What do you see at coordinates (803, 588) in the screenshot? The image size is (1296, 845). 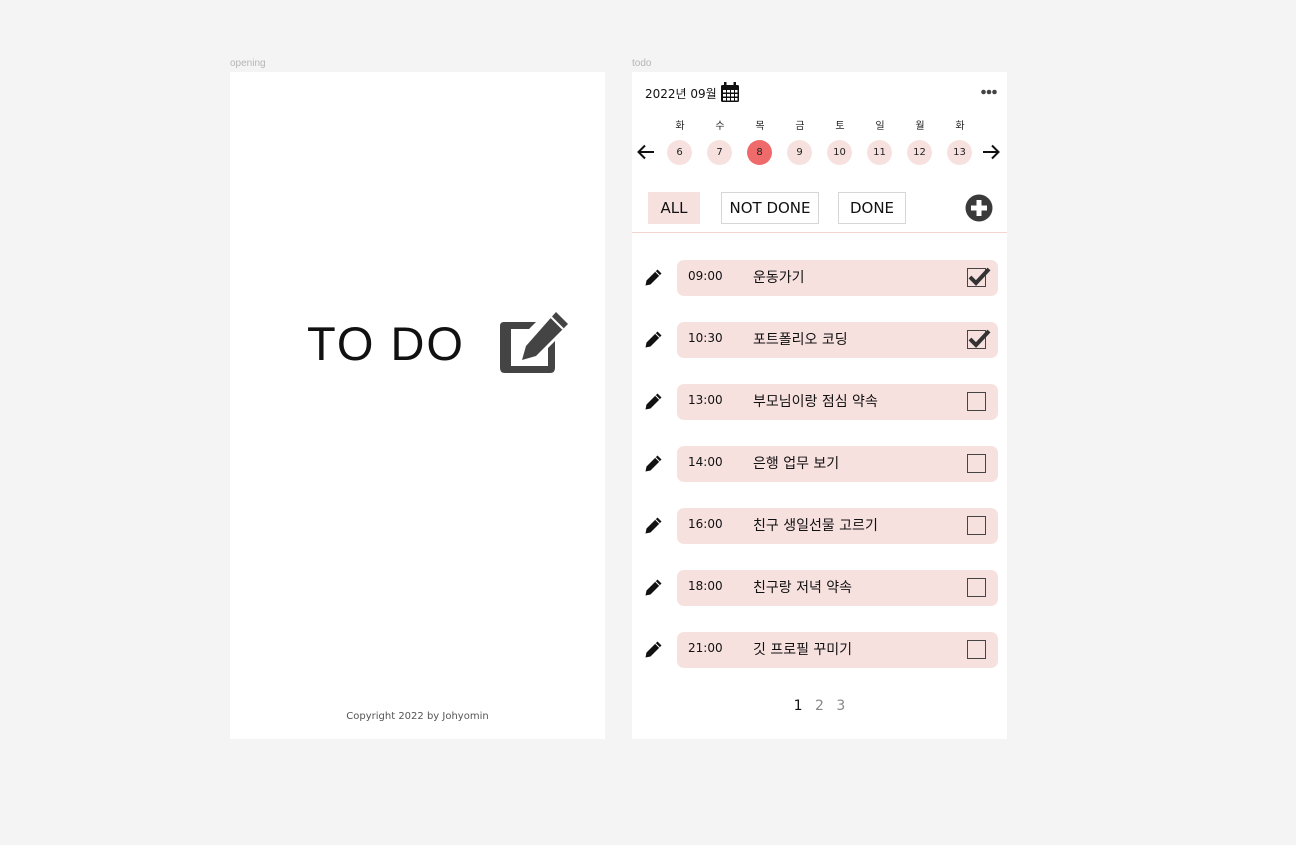 I see `task-title: 친구랑 저녁 약속` at bounding box center [803, 588].